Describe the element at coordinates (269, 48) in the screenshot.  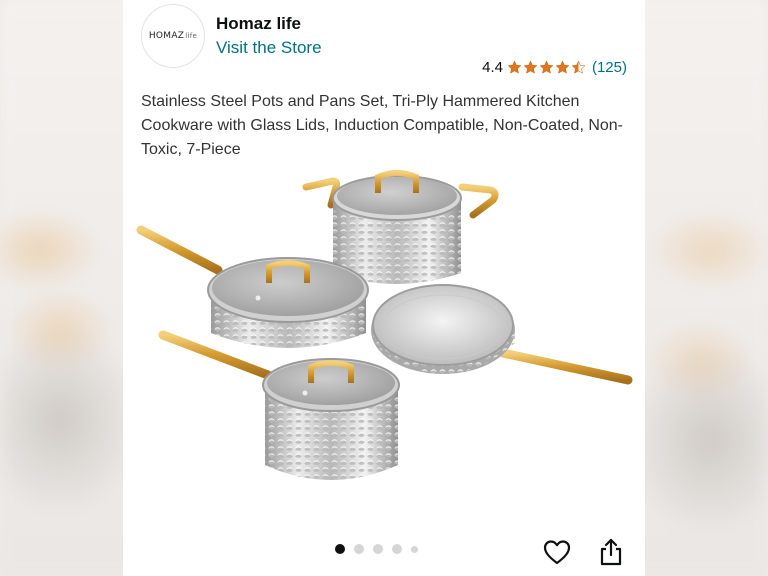
I see `visit-store-link: Visit the Store` at that location.